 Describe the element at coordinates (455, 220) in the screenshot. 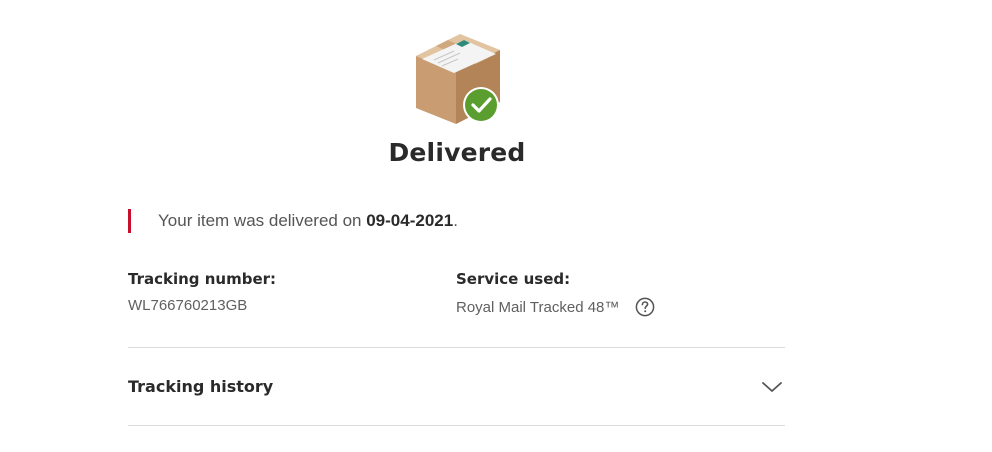

I see `delivery-text-suffix: .` at that location.